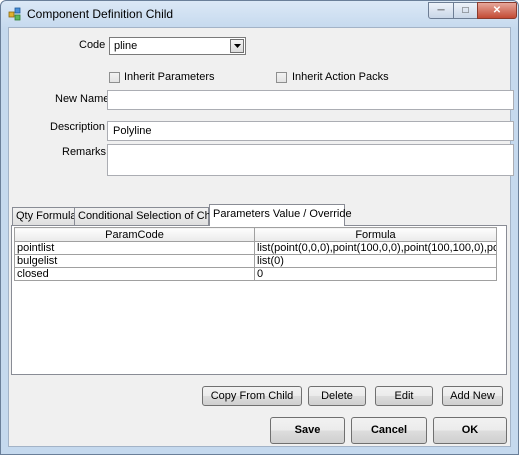 This screenshot has height=455, width=519. I want to click on column-header-paramcode: ParamCode, so click(134, 234).